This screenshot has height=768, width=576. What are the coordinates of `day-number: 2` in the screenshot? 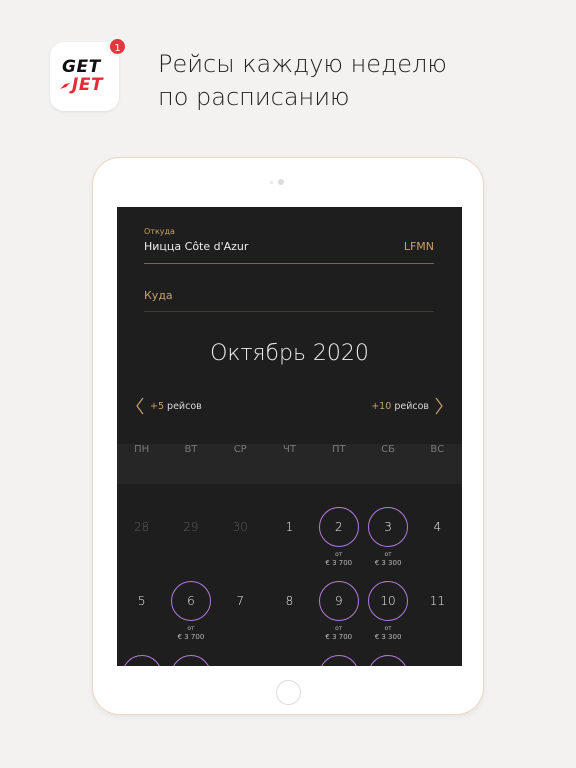 It's located at (338, 527).